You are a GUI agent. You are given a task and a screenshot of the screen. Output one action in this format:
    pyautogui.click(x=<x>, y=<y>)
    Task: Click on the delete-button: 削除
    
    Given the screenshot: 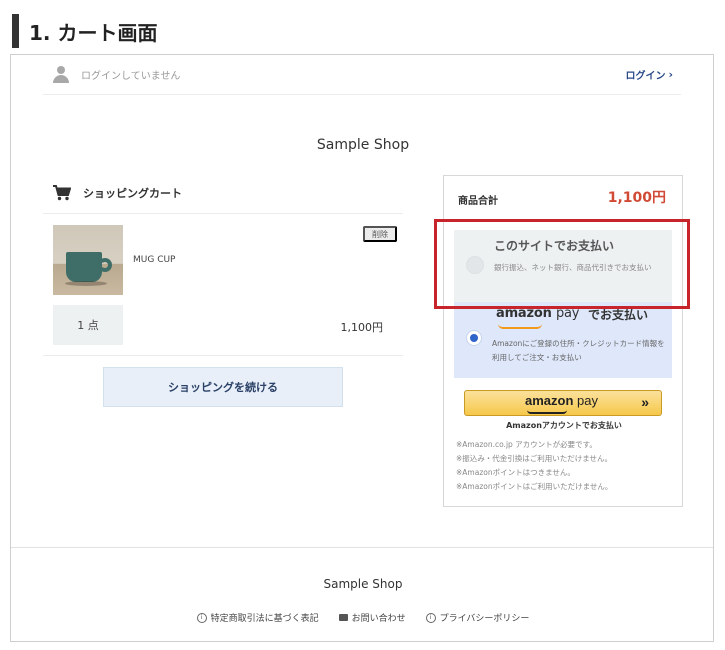 What is the action you would take?
    pyautogui.click(x=380, y=234)
    